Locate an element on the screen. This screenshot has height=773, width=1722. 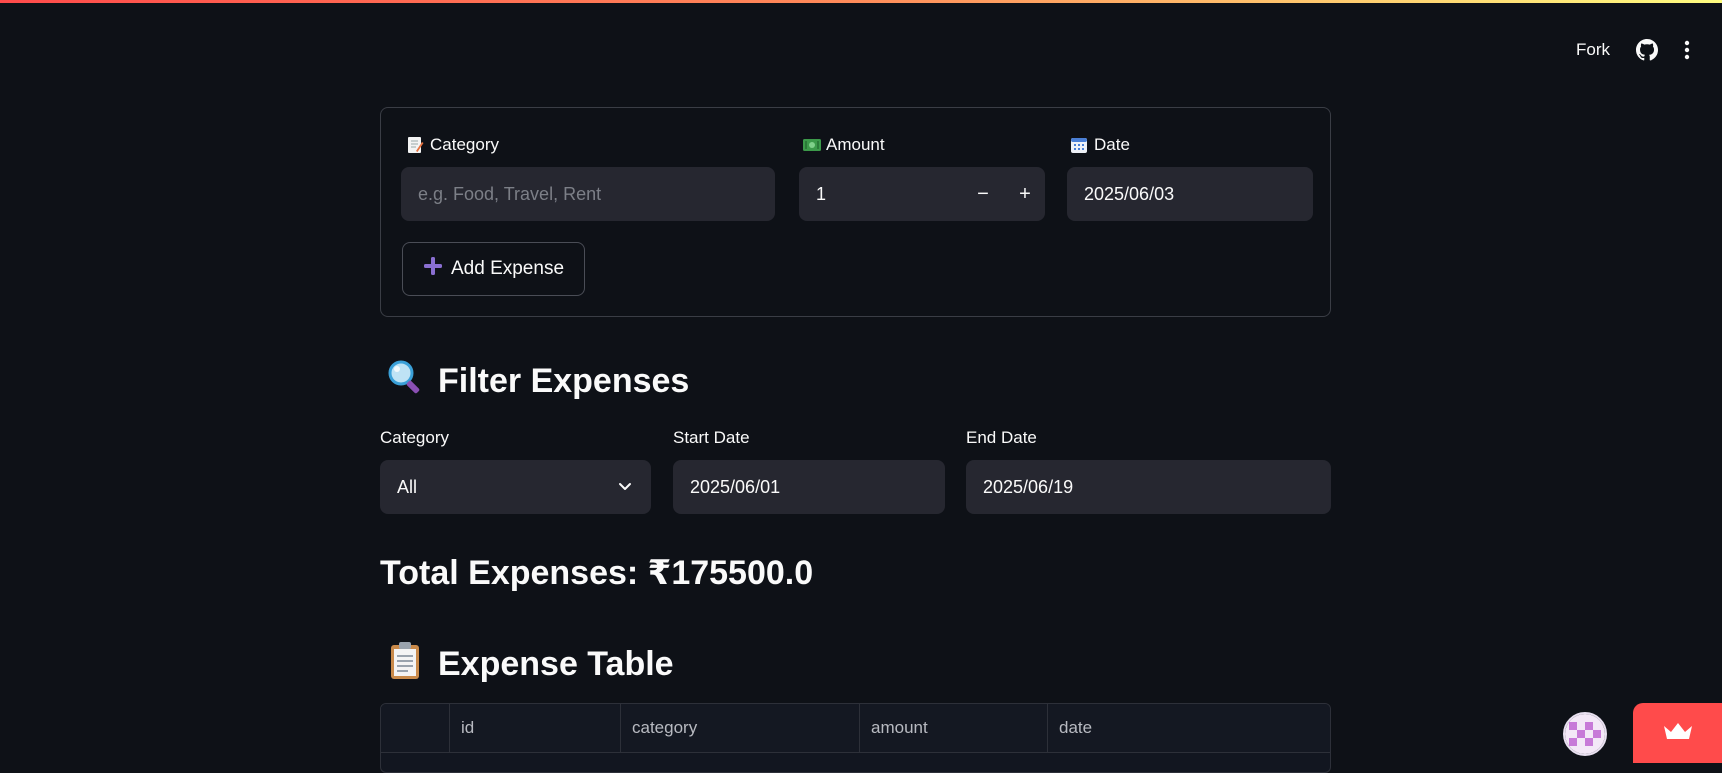
amount-value: 1 is located at coordinates (821, 193).